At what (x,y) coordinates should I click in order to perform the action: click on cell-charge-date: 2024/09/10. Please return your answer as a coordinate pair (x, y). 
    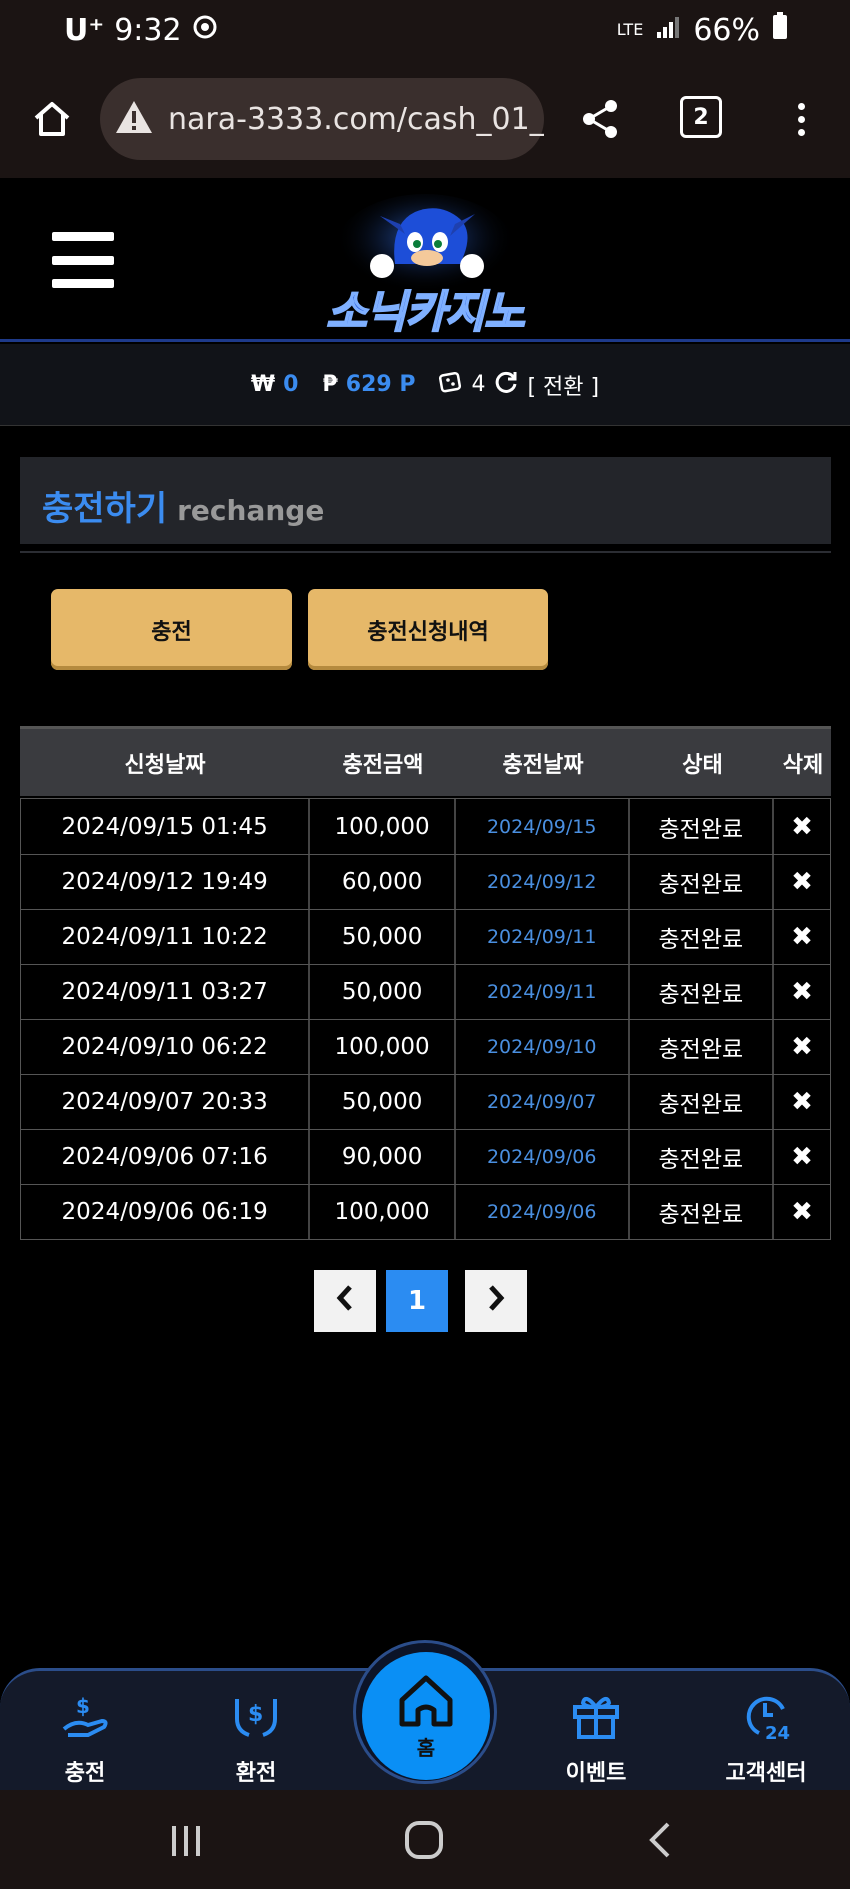
    Looking at the image, I should click on (543, 1047).